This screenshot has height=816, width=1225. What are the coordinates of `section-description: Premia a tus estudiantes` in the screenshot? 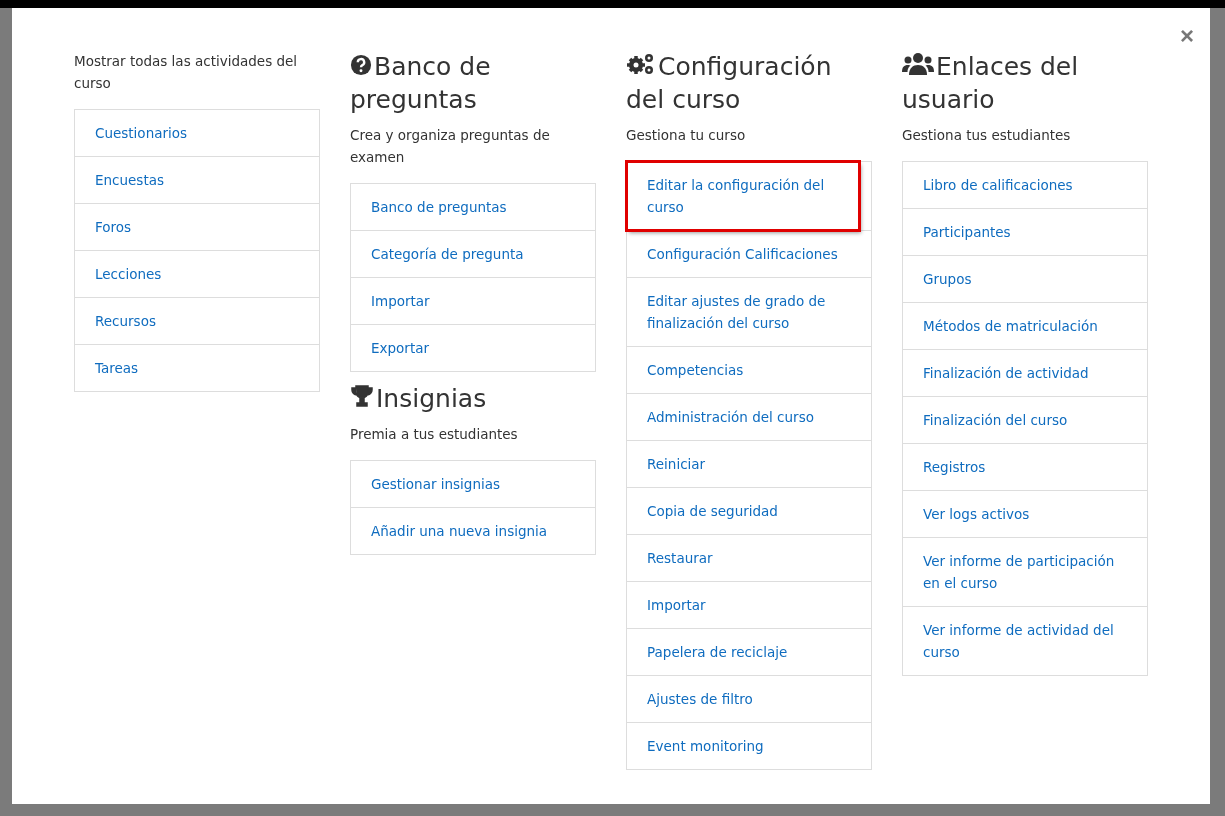 It's located at (434, 434).